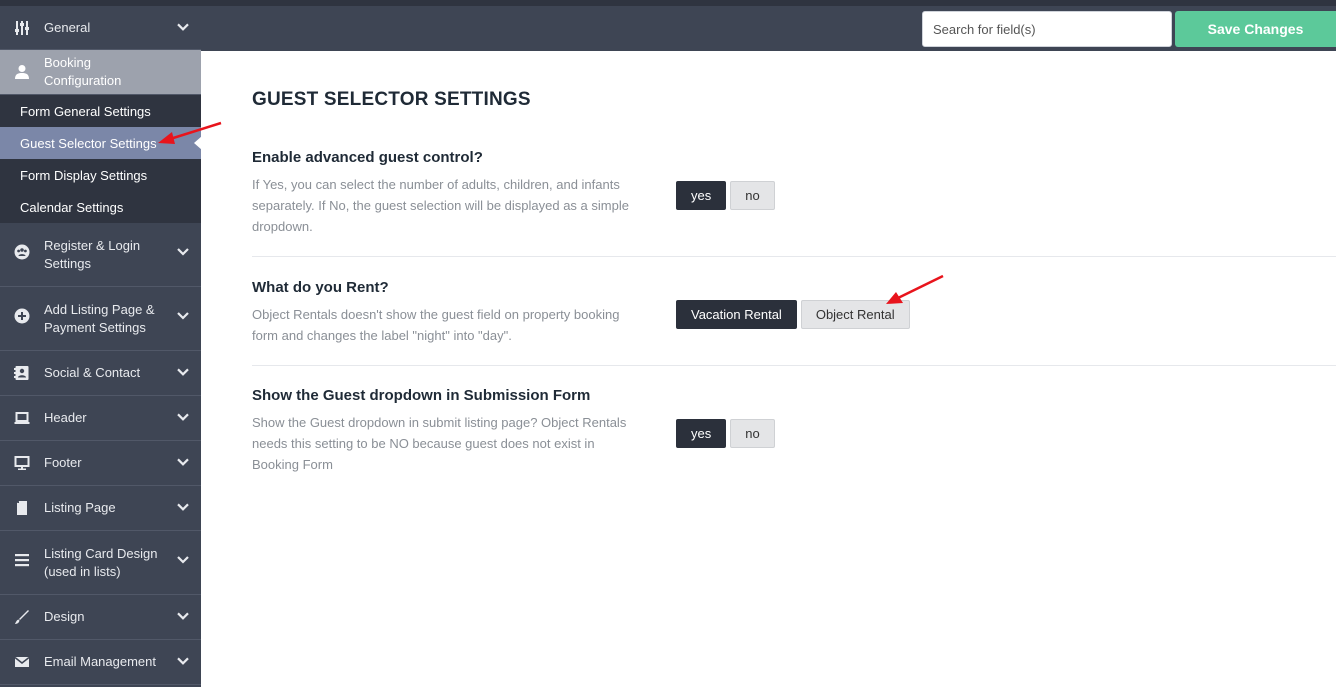  I want to click on sidebar-item-label: Listing Page, so click(80, 507).